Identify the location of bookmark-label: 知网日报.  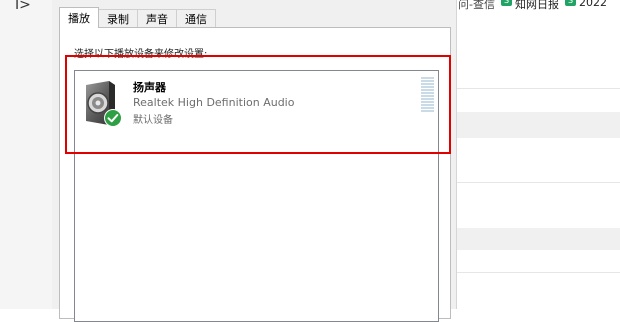
(536, 5).